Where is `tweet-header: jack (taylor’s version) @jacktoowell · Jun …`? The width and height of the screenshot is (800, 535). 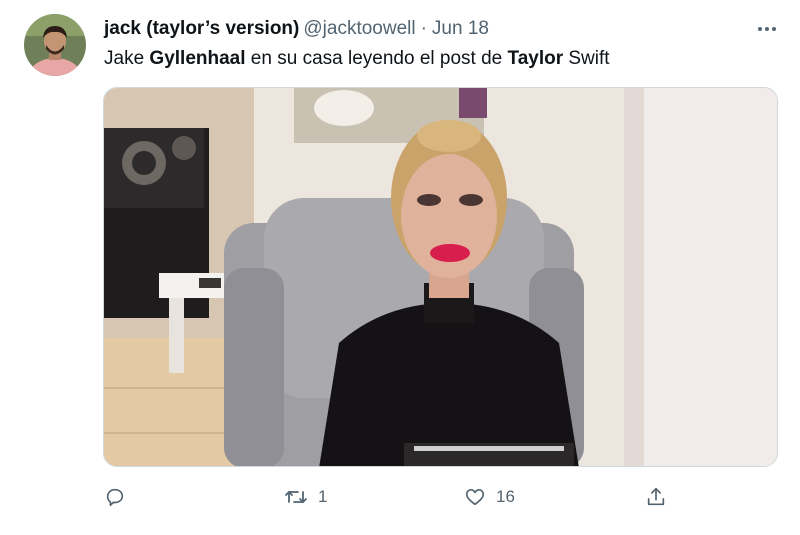
tweet-header: jack (taylor’s version) @jacktoowell · Jun … is located at coordinates (442, 29).